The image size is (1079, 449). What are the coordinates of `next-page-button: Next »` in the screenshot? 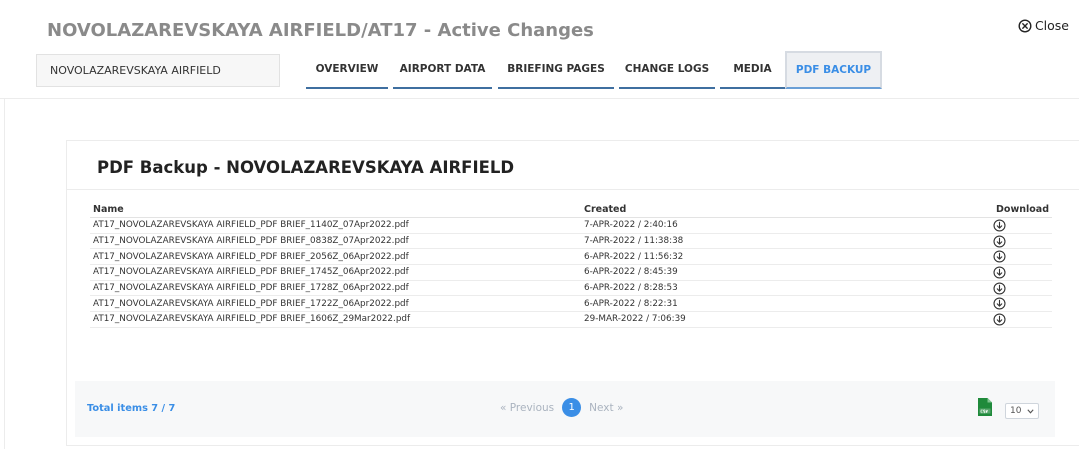 It's located at (606, 408).